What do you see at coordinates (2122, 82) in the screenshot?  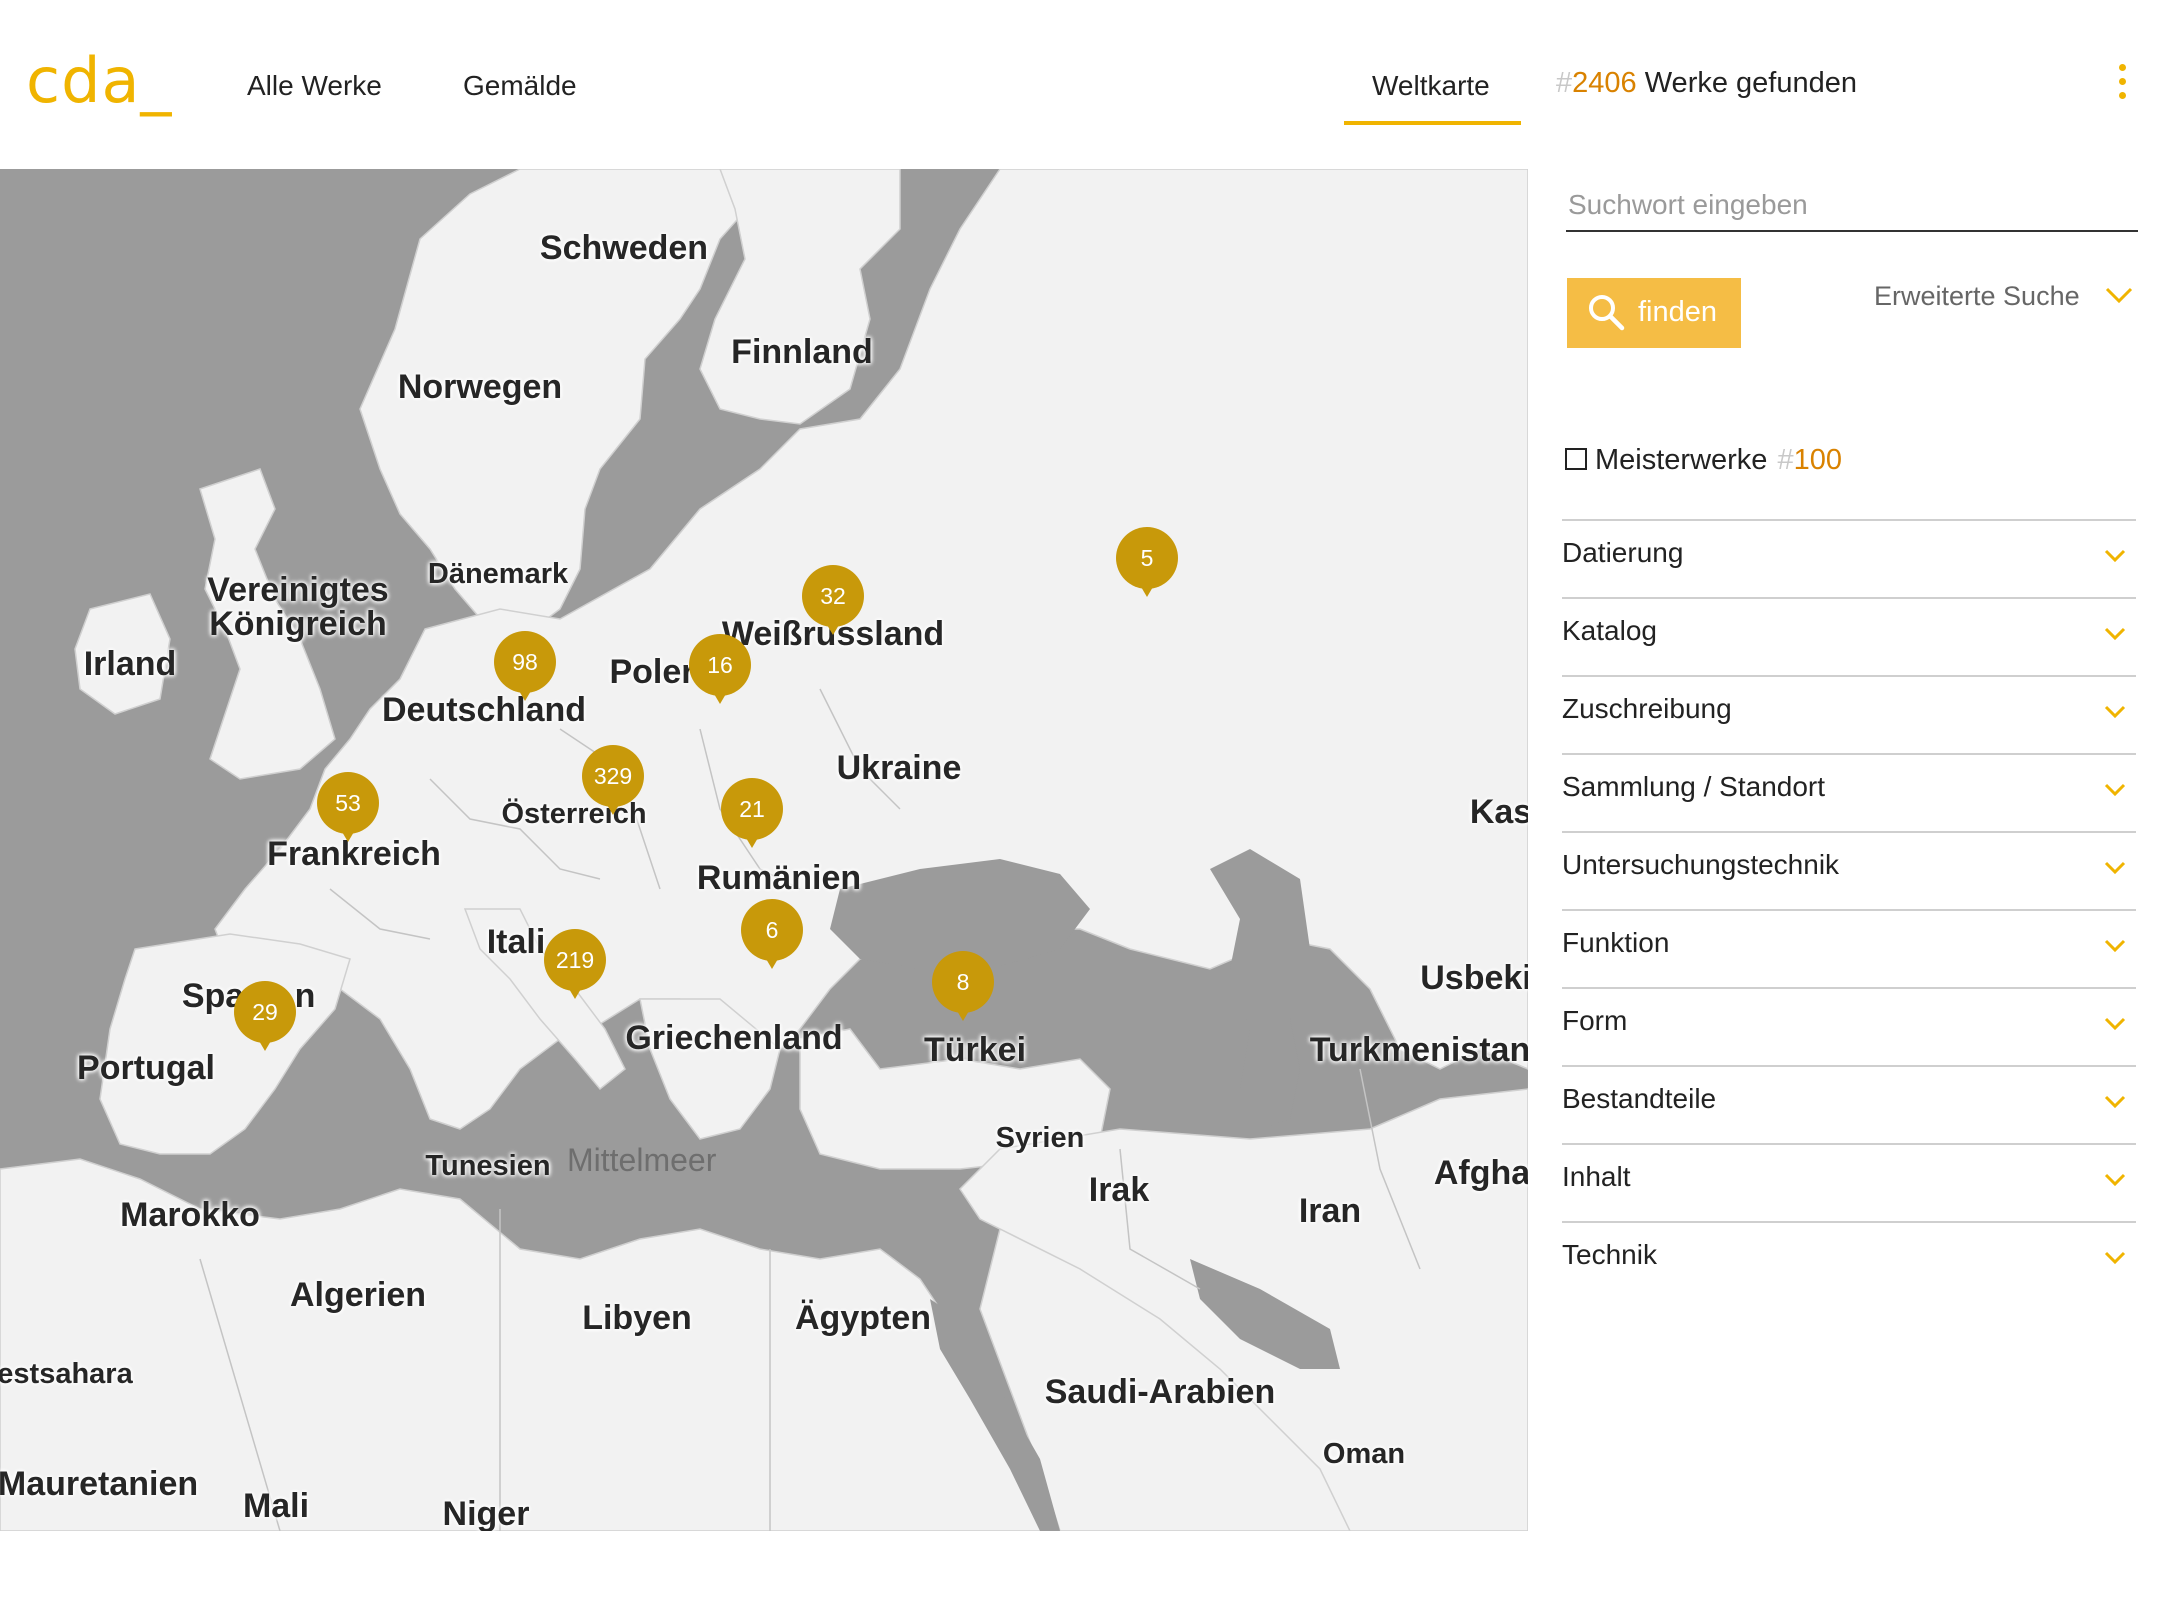 I see `more-menu-icon` at bounding box center [2122, 82].